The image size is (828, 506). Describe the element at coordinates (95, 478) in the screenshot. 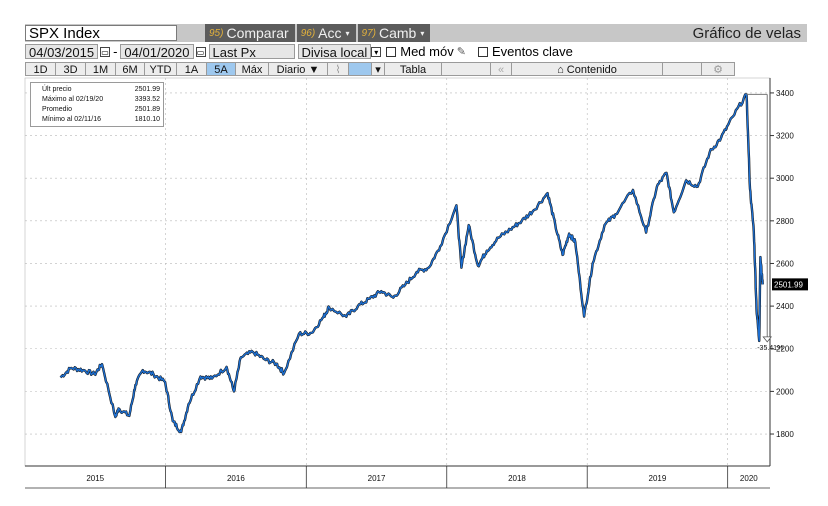

I see `x-tick-label: 2015` at that location.